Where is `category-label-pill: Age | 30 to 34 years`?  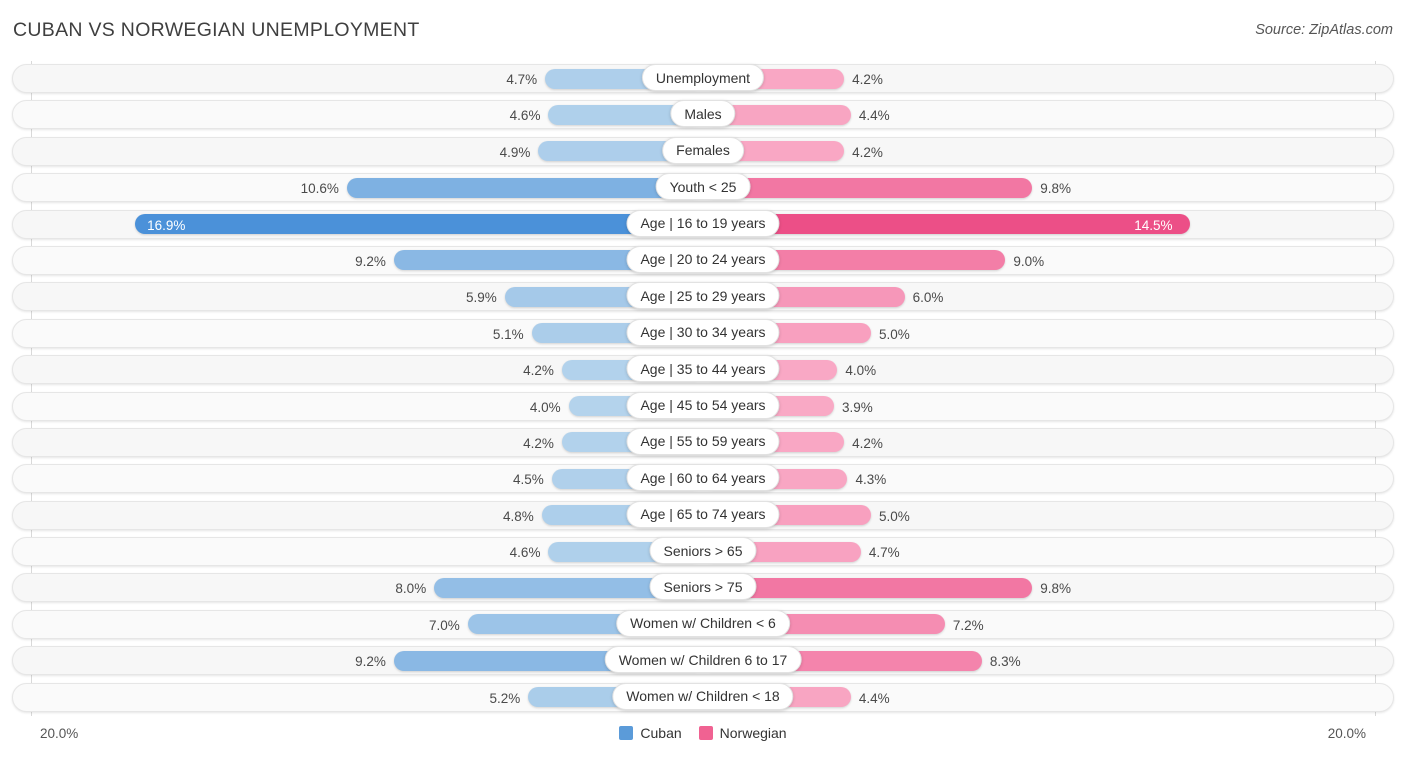
category-label-pill: Age | 30 to 34 years is located at coordinates (703, 332).